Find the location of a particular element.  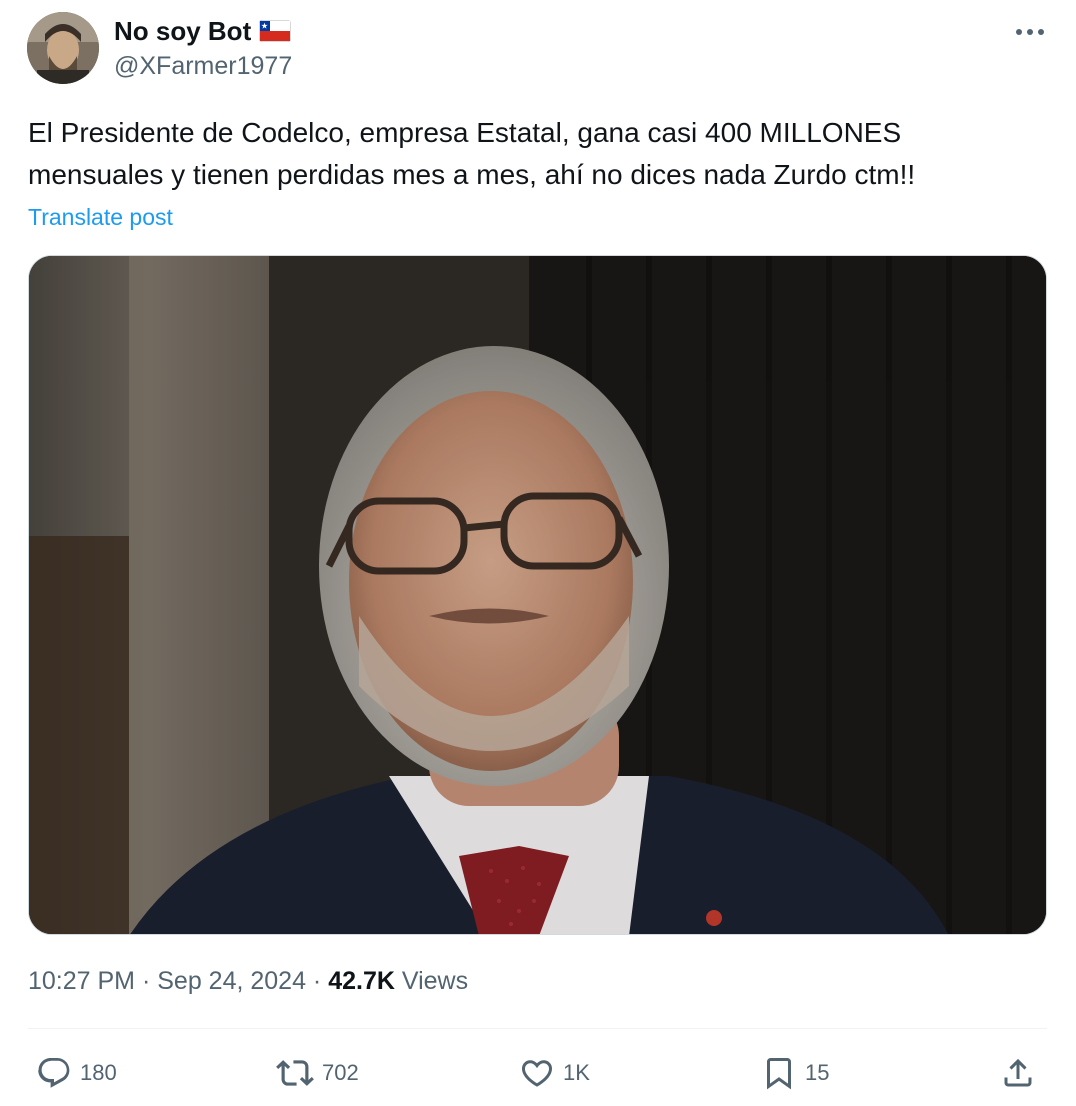

avatar is located at coordinates (63, 48).